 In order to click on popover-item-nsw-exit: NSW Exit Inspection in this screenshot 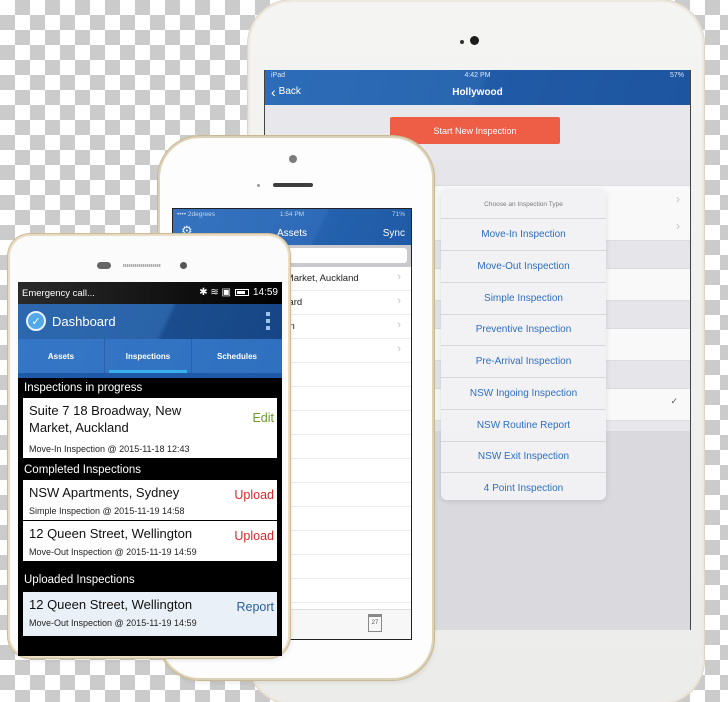, I will do `click(523, 457)`.